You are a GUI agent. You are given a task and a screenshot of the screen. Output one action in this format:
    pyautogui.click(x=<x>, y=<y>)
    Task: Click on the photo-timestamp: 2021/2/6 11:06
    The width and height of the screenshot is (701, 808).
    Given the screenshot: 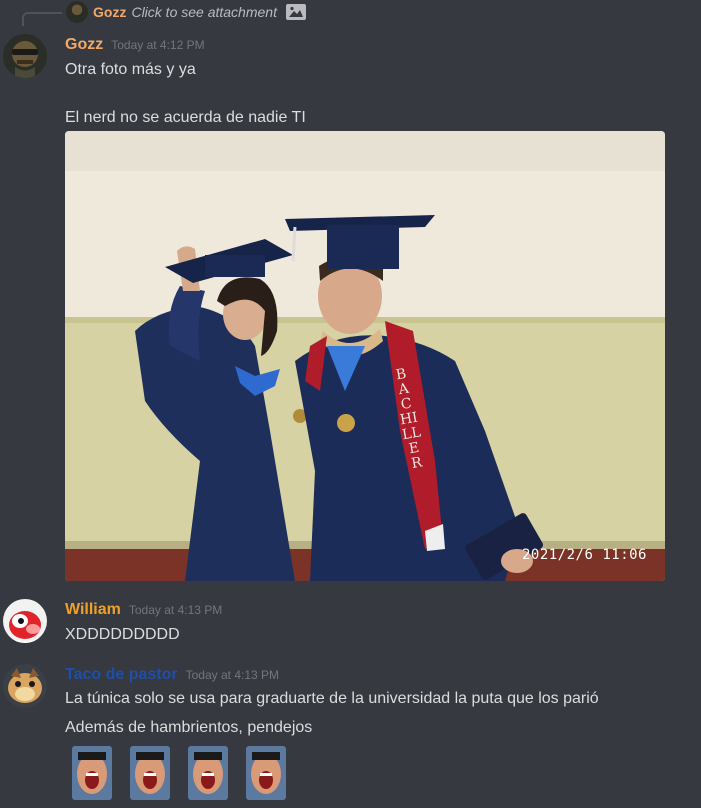 What is the action you would take?
    pyautogui.click(x=584, y=555)
    